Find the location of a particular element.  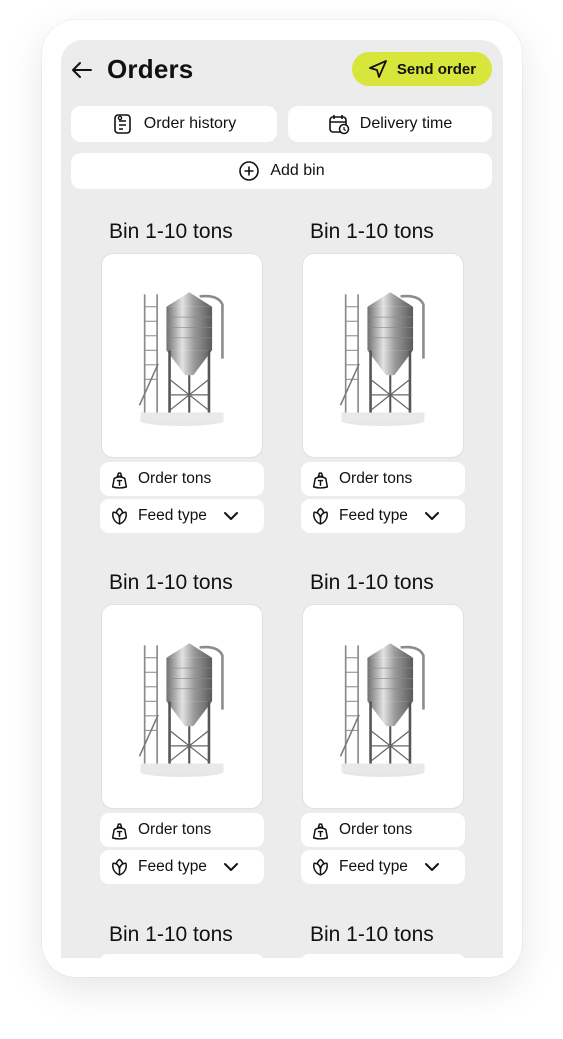

delivery-time-label: Delivery time is located at coordinates (406, 123).